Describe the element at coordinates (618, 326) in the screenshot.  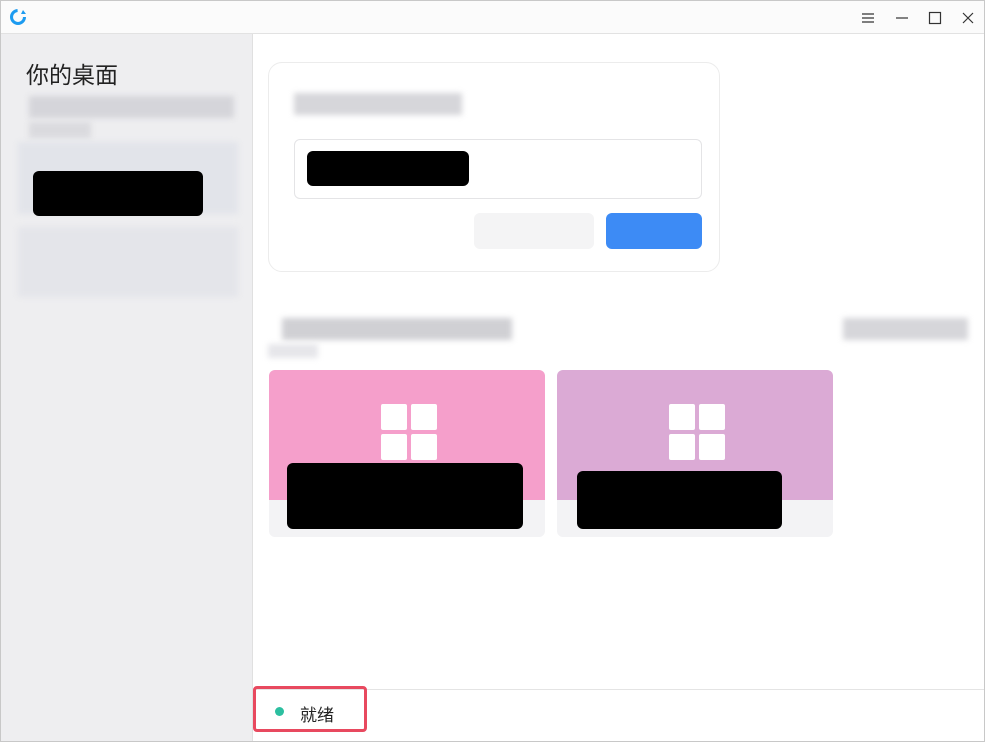
I see `desktop-section-header` at that location.